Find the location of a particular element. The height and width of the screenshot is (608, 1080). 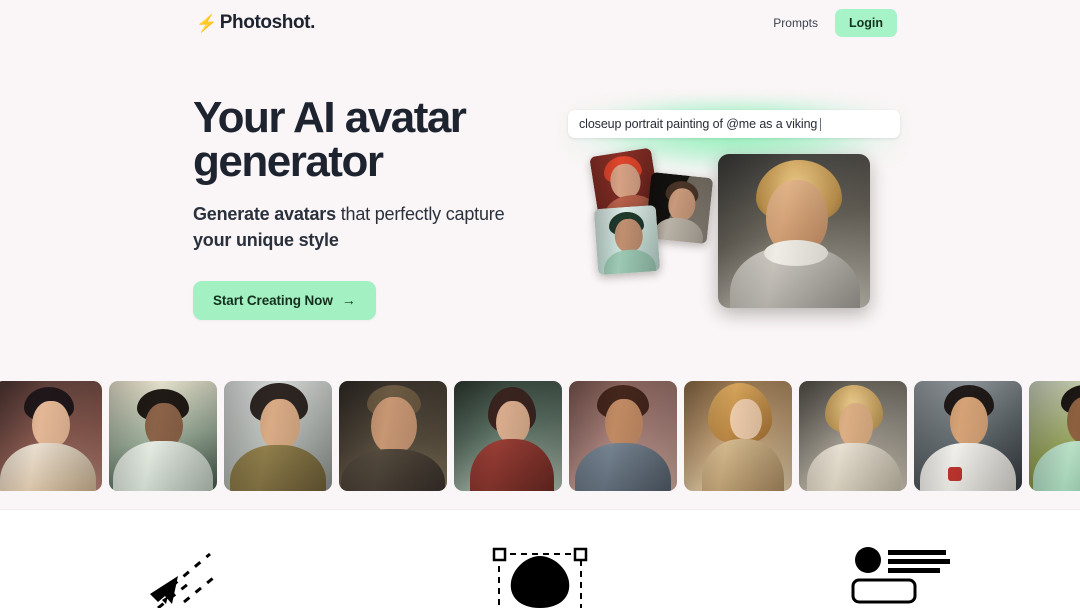

source-photo-teal is located at coordinates (627, 240).